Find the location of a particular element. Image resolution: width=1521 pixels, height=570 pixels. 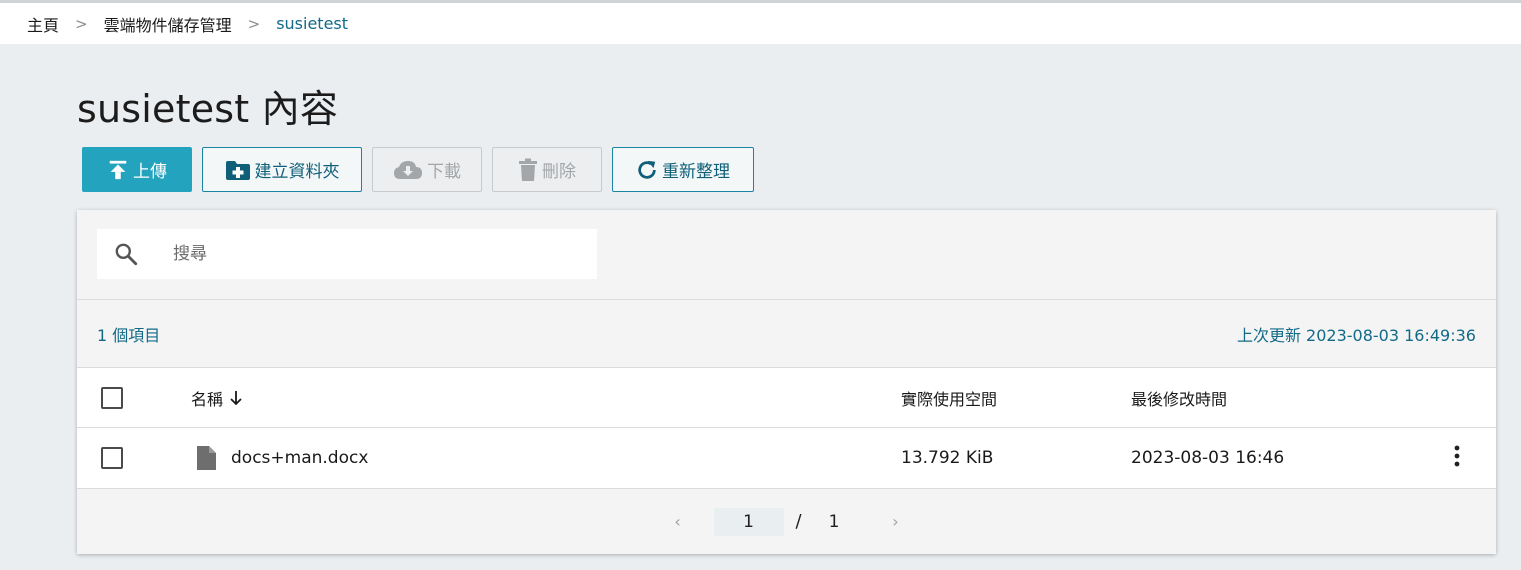

column-header-size: 實際使用空間 is located at coordinates (949, 397).